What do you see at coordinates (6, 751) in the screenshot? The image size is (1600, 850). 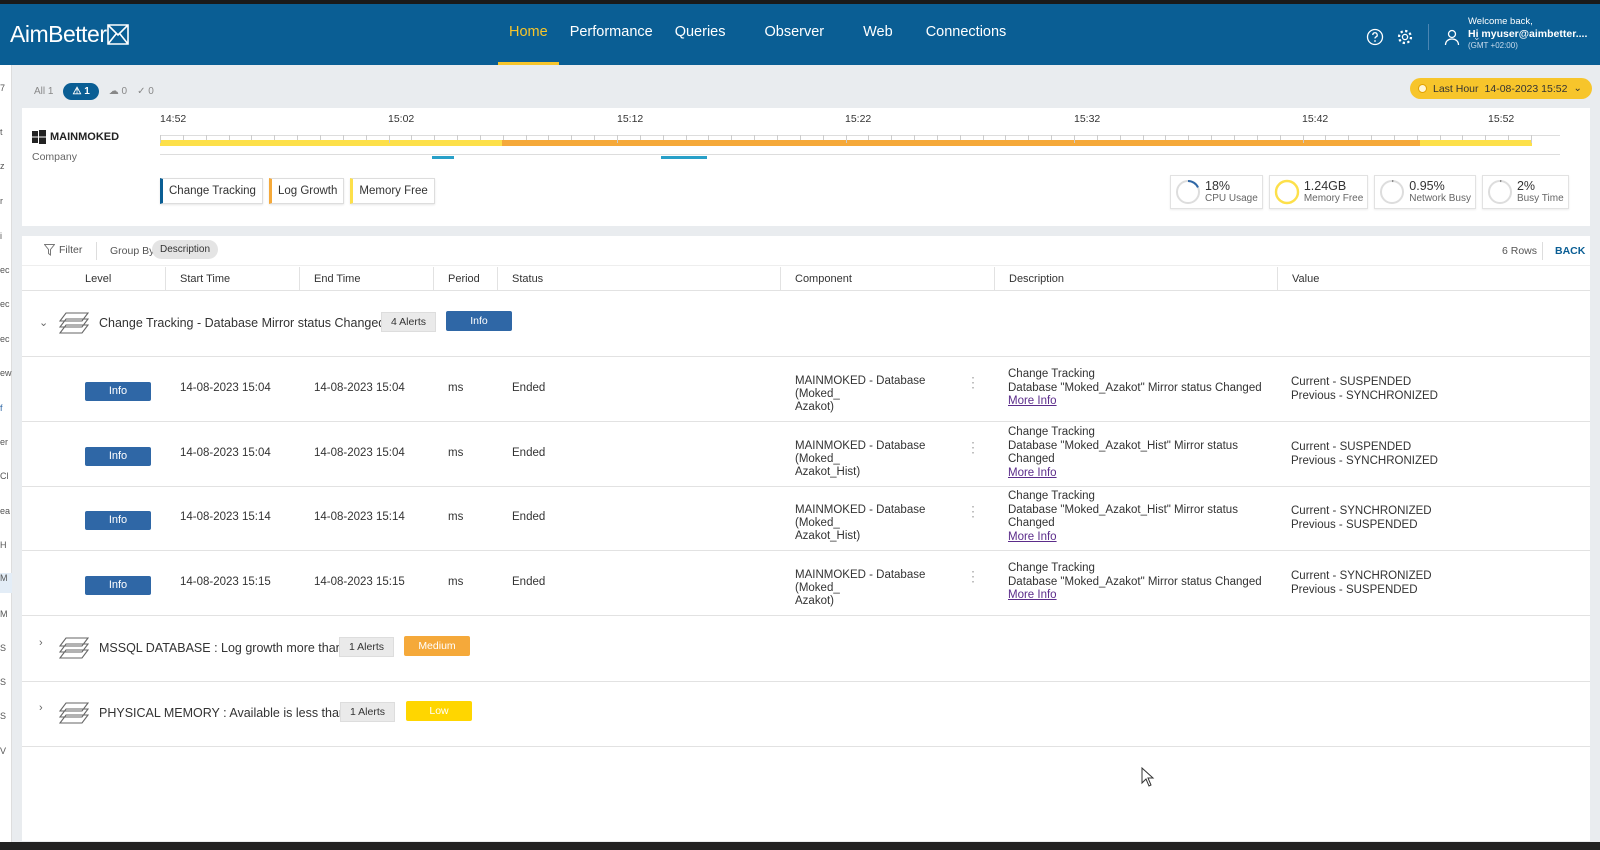 I see `sidebar-fragment: V` at bounding box center [6, 751].